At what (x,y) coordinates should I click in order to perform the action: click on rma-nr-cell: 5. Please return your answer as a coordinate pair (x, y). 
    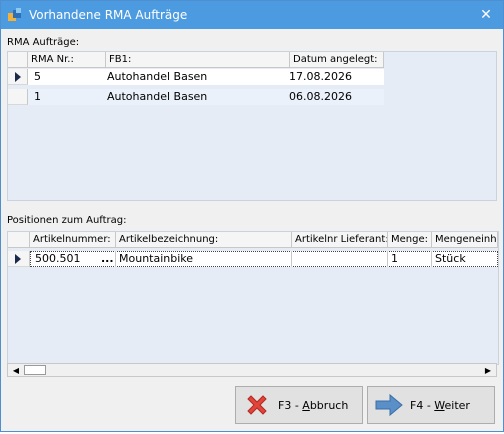
    Looking at the image, I should click on (68, 77).